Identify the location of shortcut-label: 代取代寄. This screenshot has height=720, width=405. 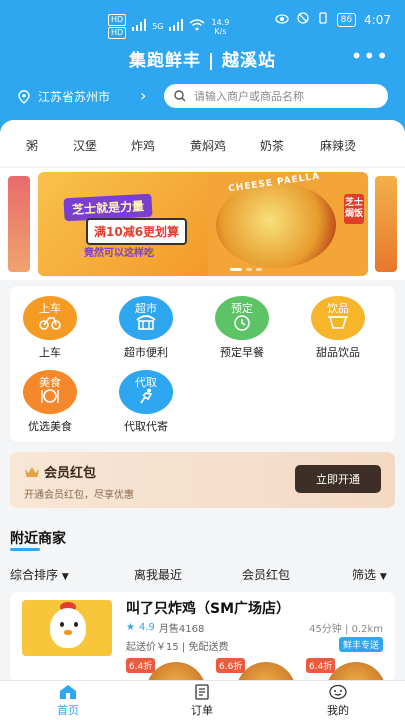
(146, 426).